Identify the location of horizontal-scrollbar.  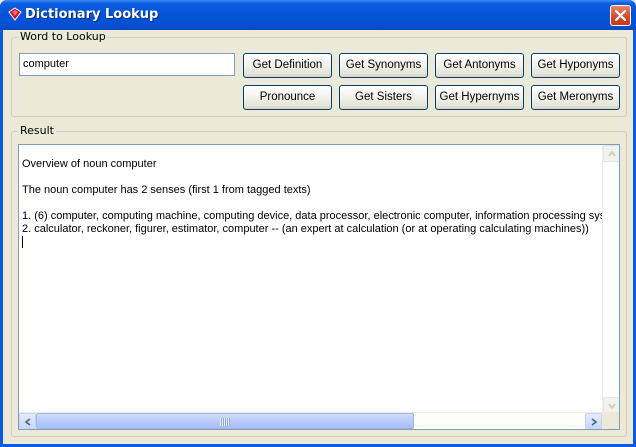
(310, 420).